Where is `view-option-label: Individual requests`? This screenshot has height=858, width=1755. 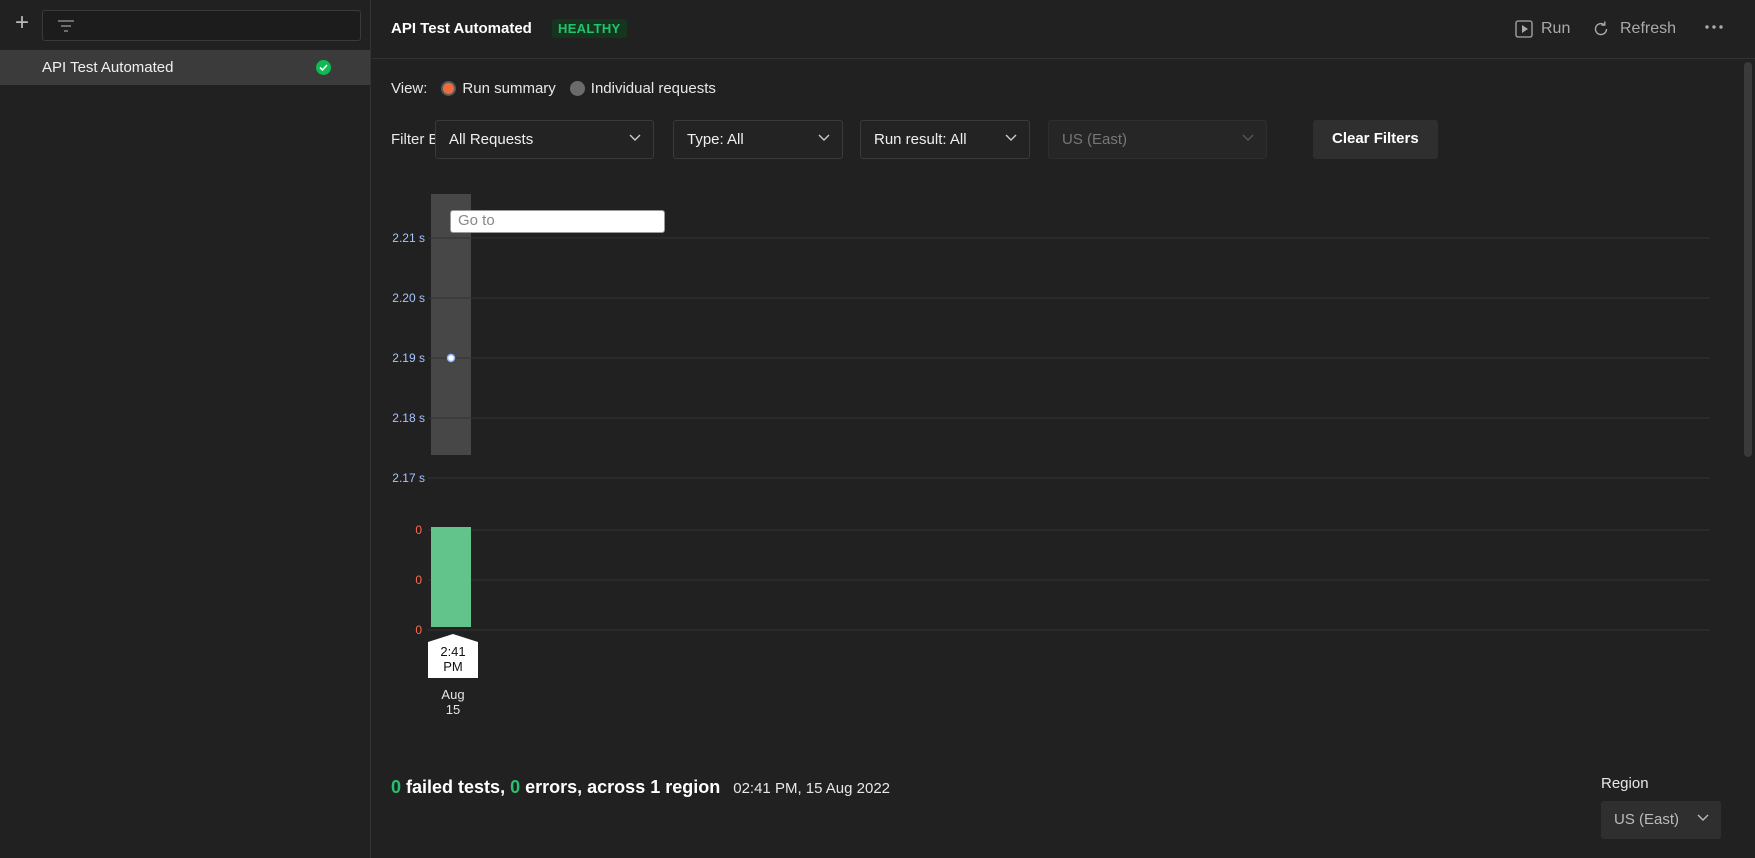
view-option-label: Individual requests is located at coordinates (653, 88).